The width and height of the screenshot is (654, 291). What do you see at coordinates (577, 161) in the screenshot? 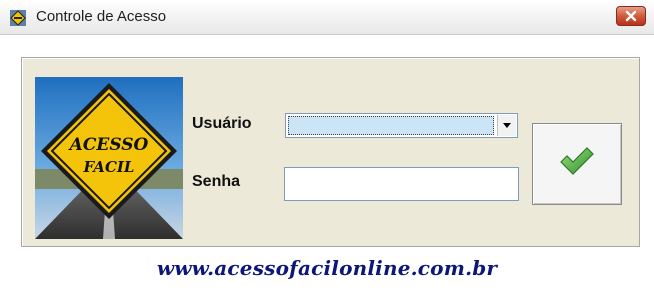
I see `checkmark-icon` at bounding box center [577, 161].